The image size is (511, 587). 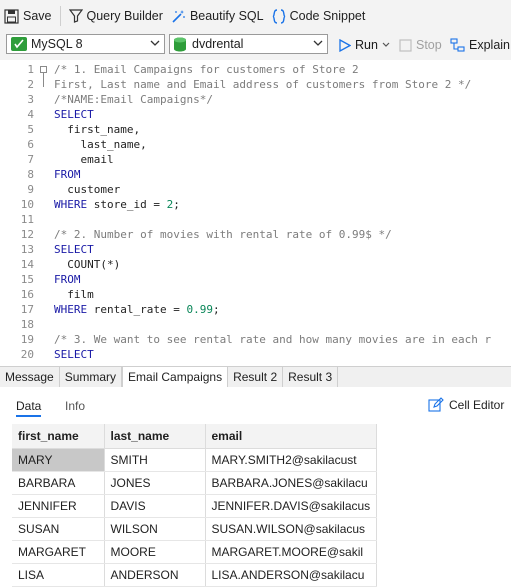 What do you see at coordinates (155, 506) in the screenshot?
I see `table-cell: DAVIS` at bounding box center [155, 506].